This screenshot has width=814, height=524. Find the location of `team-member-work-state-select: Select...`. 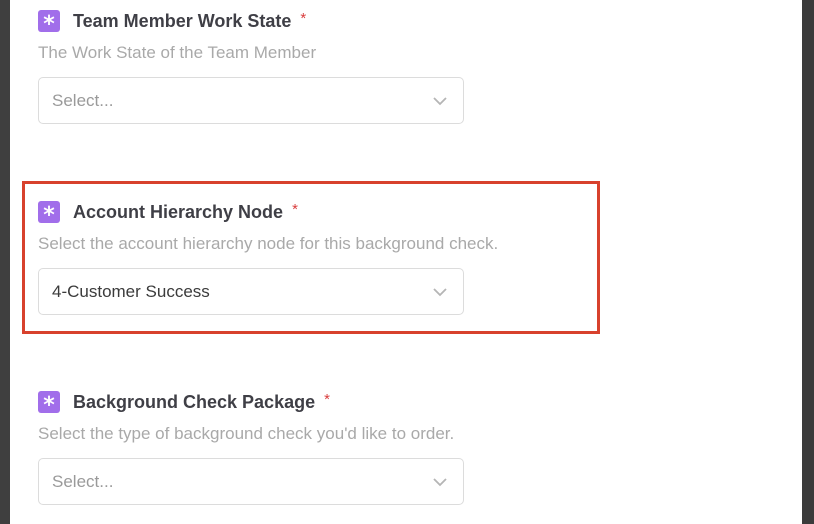

team-member-work-state-select: Select... is located at coordinates (251, 100).